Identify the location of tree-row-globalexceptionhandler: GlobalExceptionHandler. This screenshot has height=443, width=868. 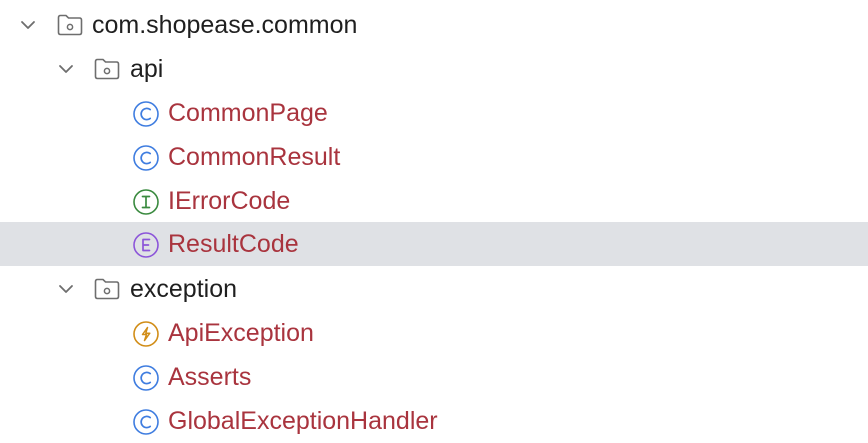
(434, 421).